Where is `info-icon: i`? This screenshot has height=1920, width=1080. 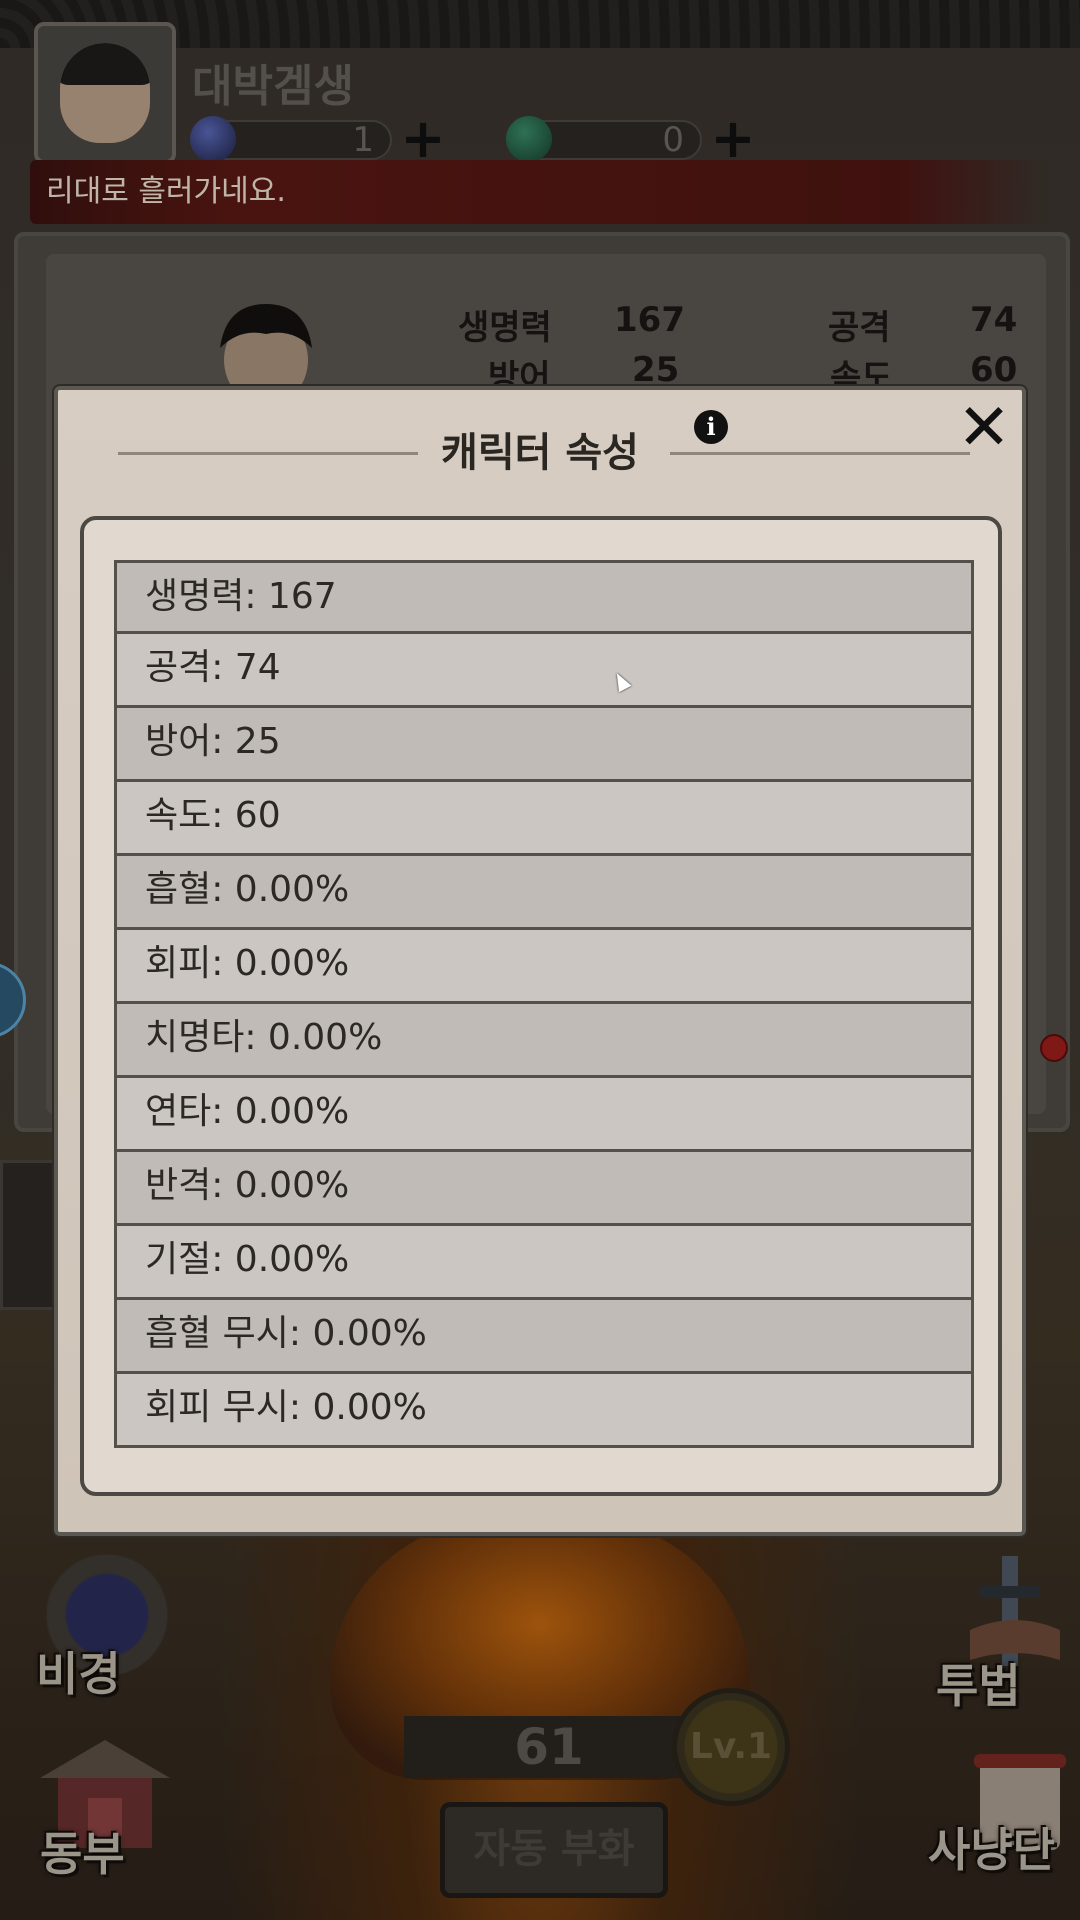 info-icon: i is located at coordinates (711, 427).